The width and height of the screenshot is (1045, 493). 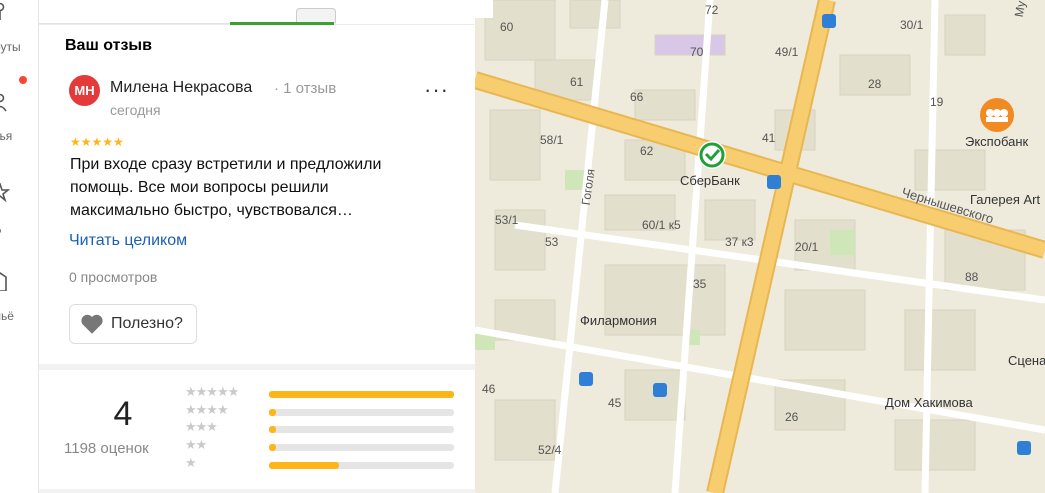 I want to click on friends-icon, so click(x=3, y=102).